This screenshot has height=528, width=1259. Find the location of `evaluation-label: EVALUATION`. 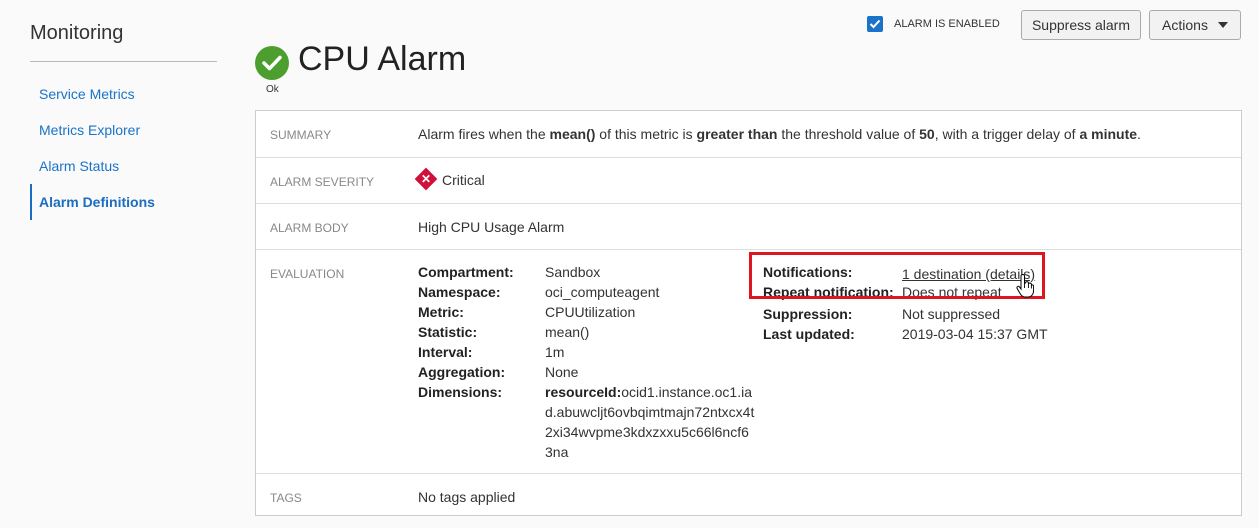

evaluation-label: EVALUATION is located at coordinates (307, 274).